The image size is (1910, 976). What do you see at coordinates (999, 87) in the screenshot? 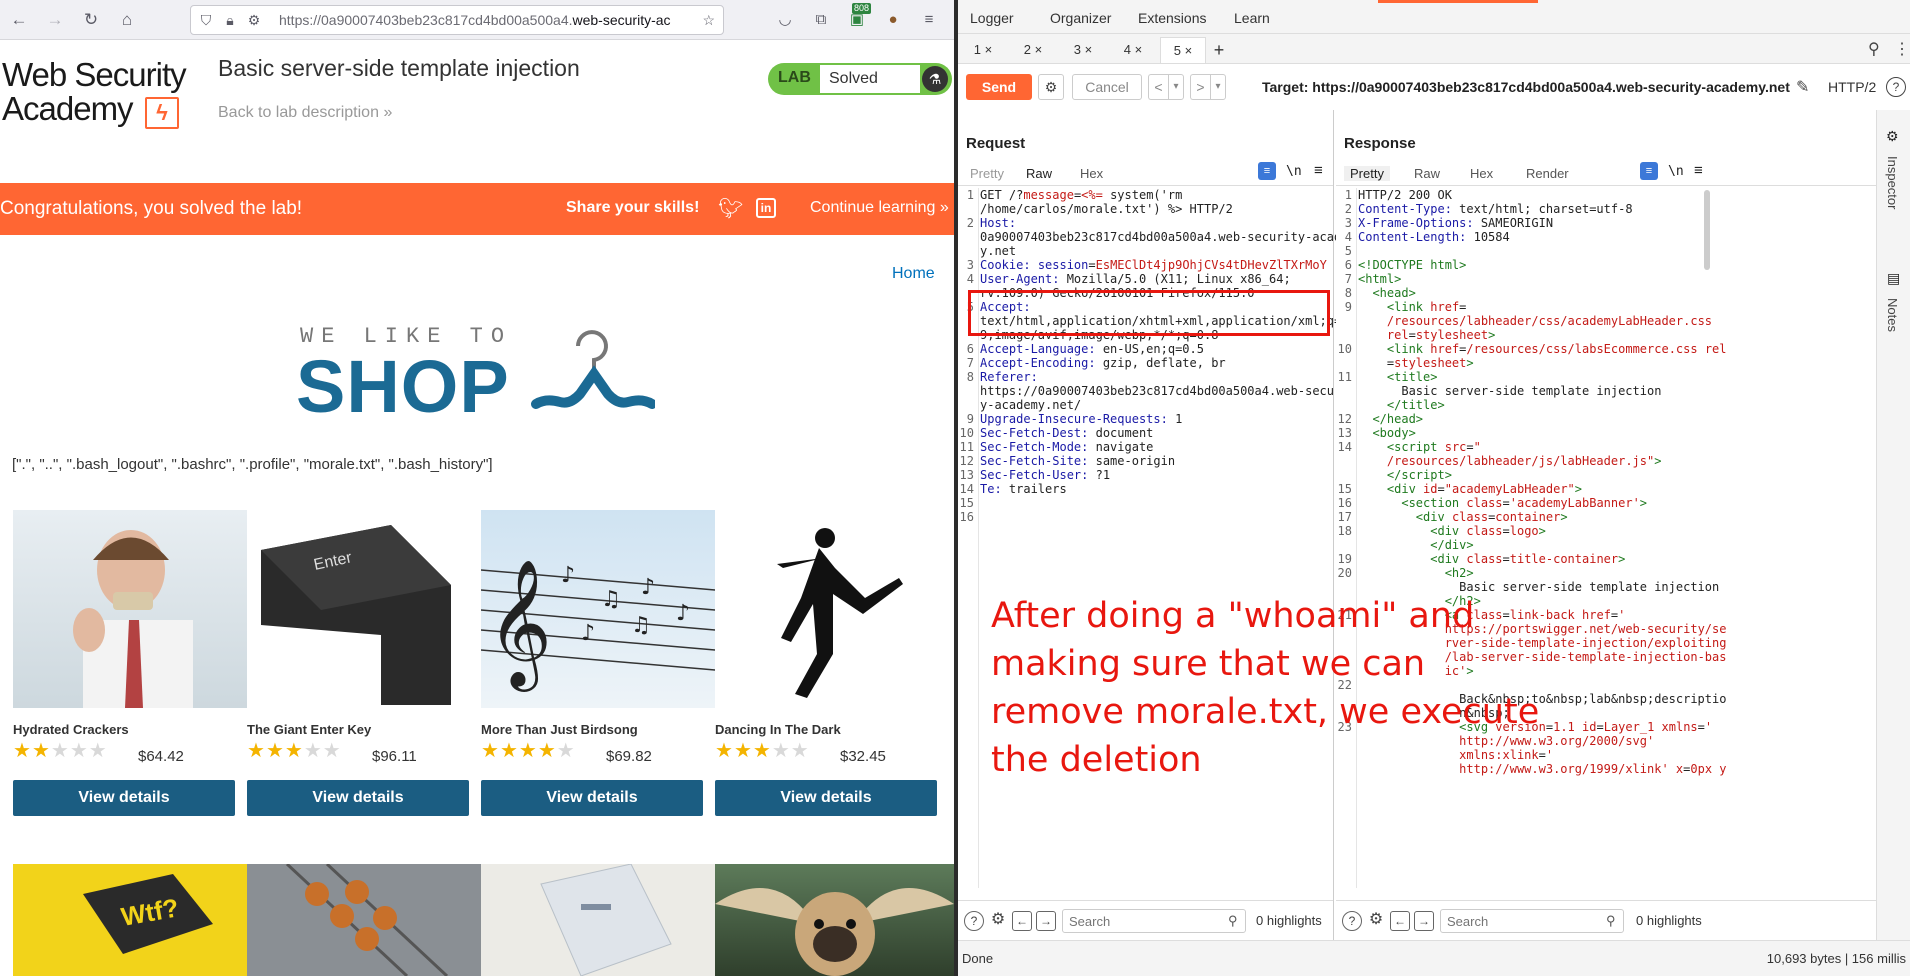
I see `send-button: Send` at bounding box center [999, 87].